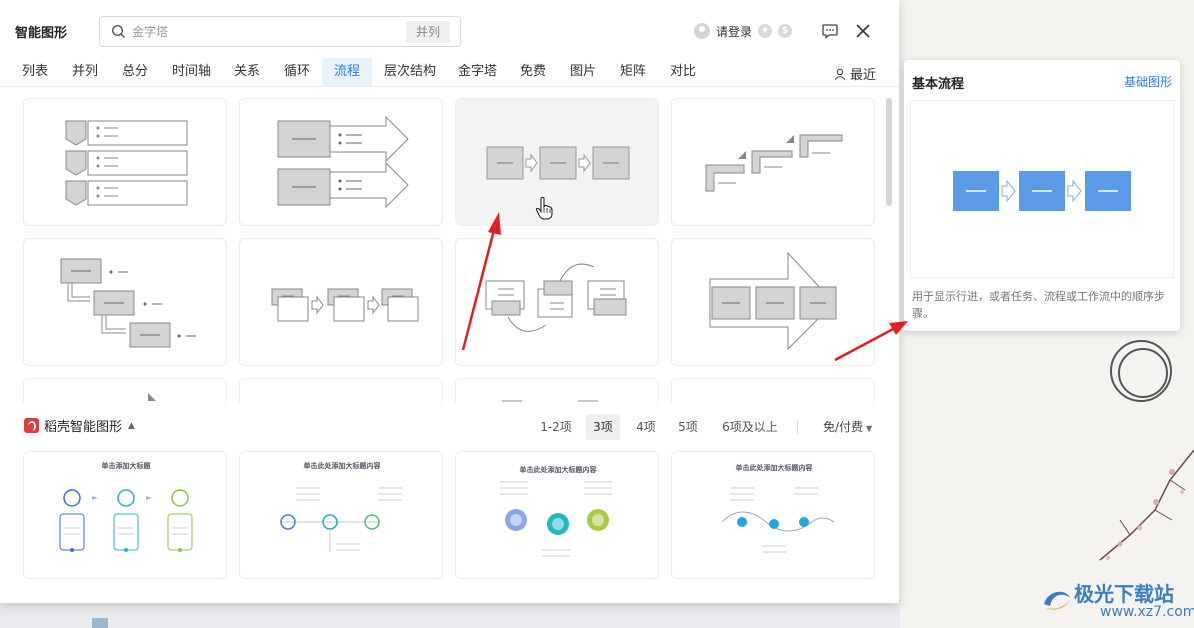 The image size is (1194, 628). I want to click on tab-hierarchy-summary: 总分, so click(135, 72).